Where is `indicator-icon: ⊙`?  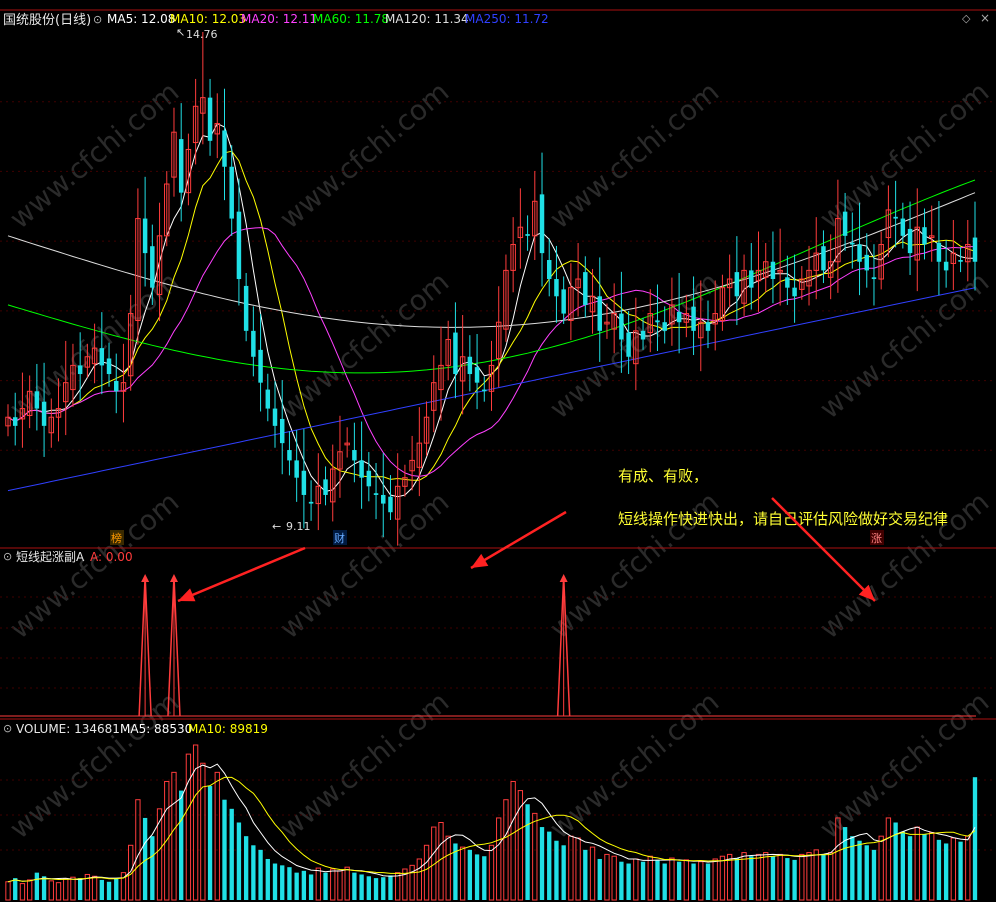
indicator-icon: ⊙ is located at coordinates (7, 556).